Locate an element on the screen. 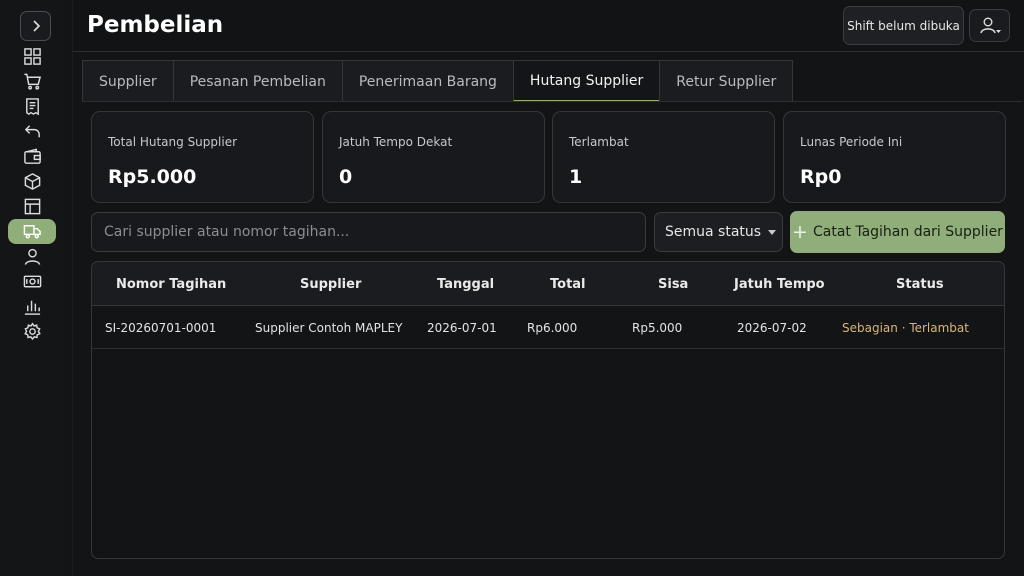 This screenshot has height=576, width=1024. caret-down-icon is located at coordinates (772, 232).